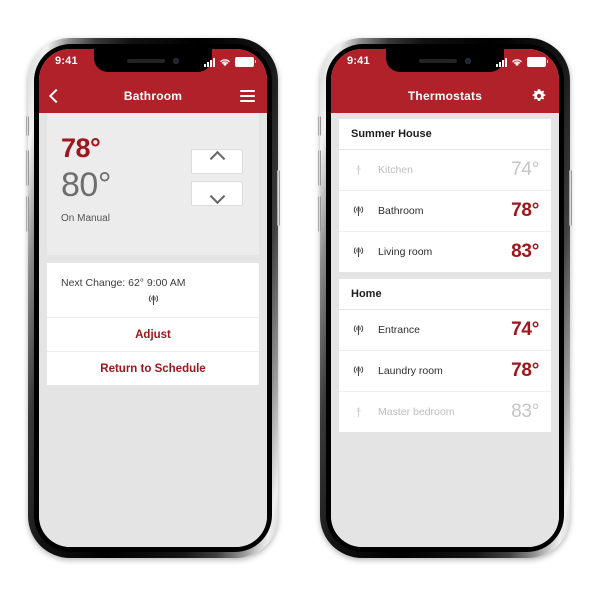 This screenshot has width=600, height=600. I want to click on page-title: Bathroom, so click(153, 96).